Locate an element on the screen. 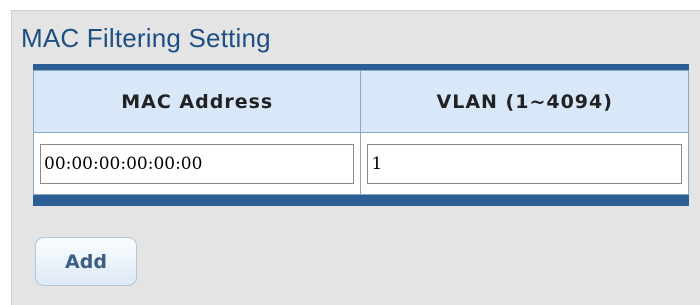 Image resolution: width=700 pixels, height=305 pixels. section-title: MAC Filtering Setting is located at coordinates (146, 38).